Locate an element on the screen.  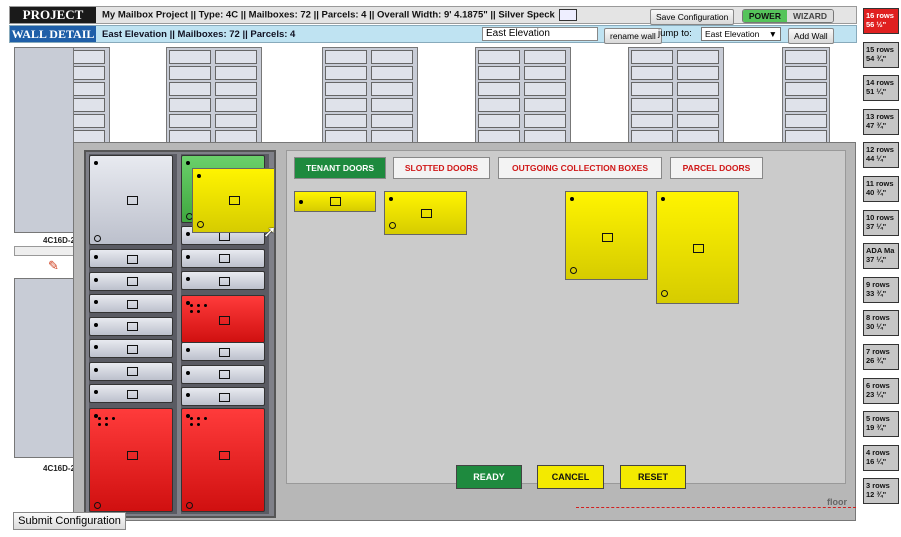
row-height-button: 6 rows 23 ¼" is located at coordinates (881, 390).